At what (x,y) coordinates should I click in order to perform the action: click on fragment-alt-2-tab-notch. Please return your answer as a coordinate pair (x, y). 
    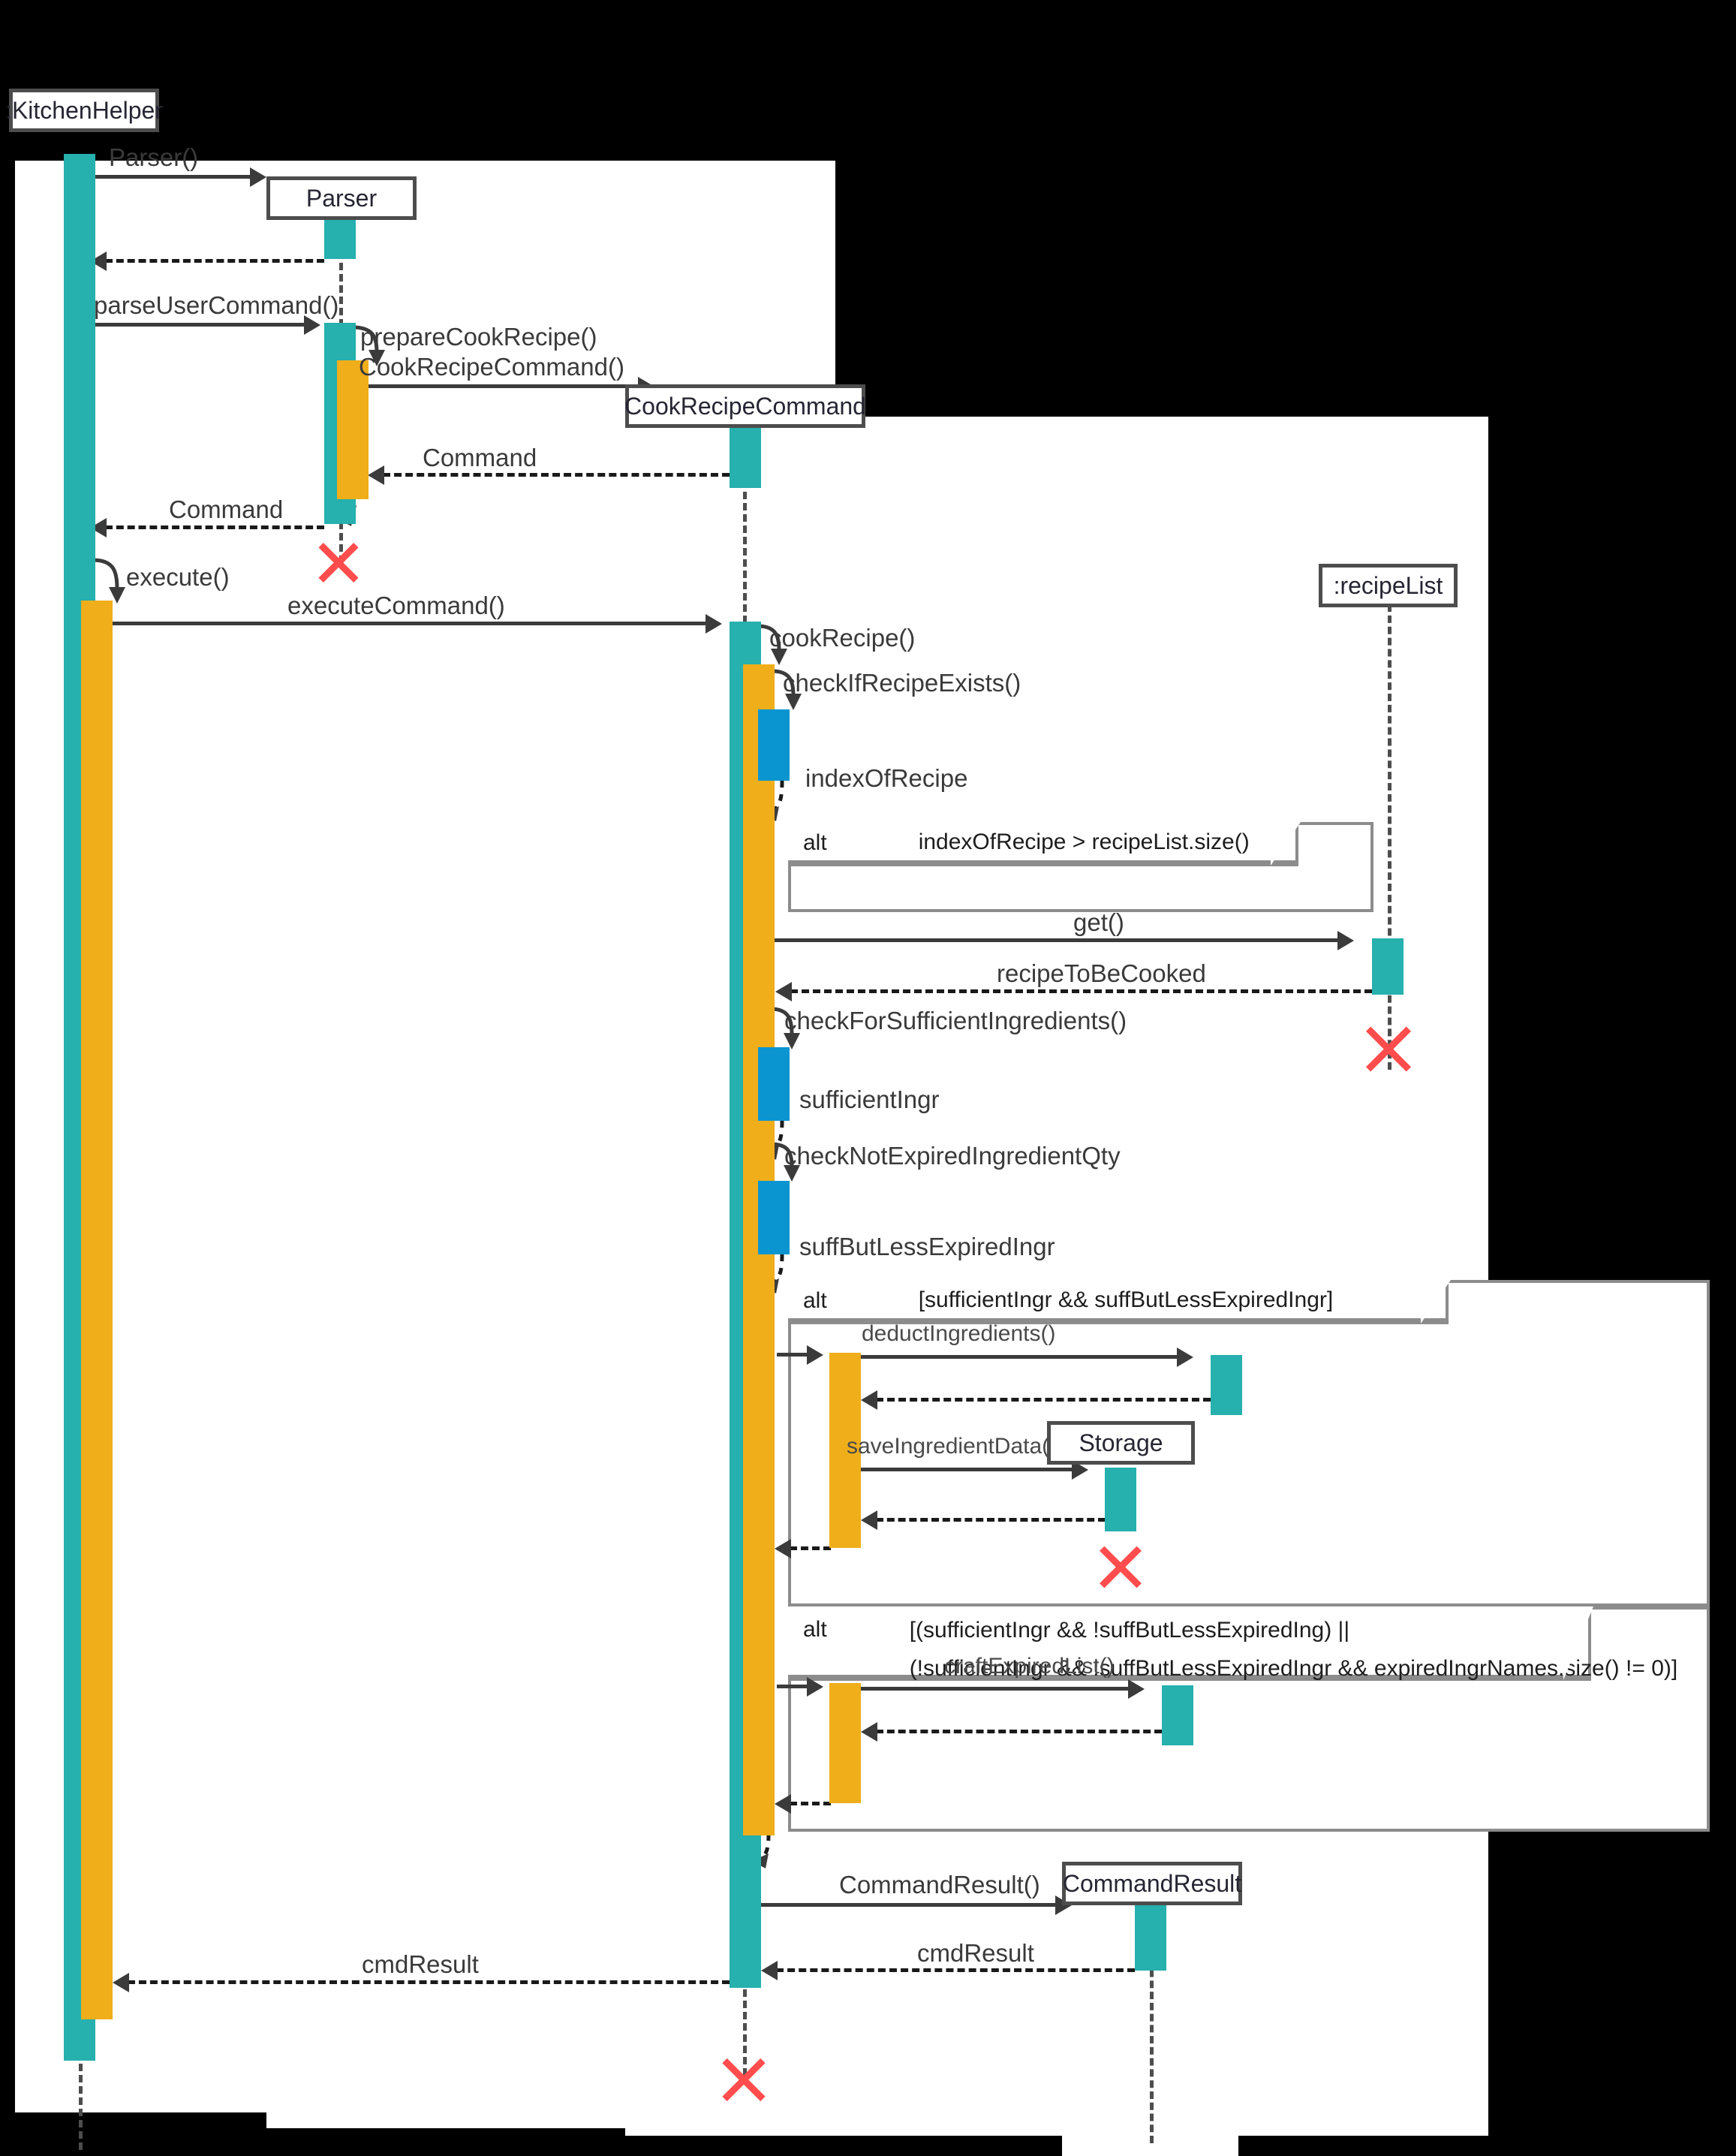
    Looking at the image, I should click on (1436, 1301).